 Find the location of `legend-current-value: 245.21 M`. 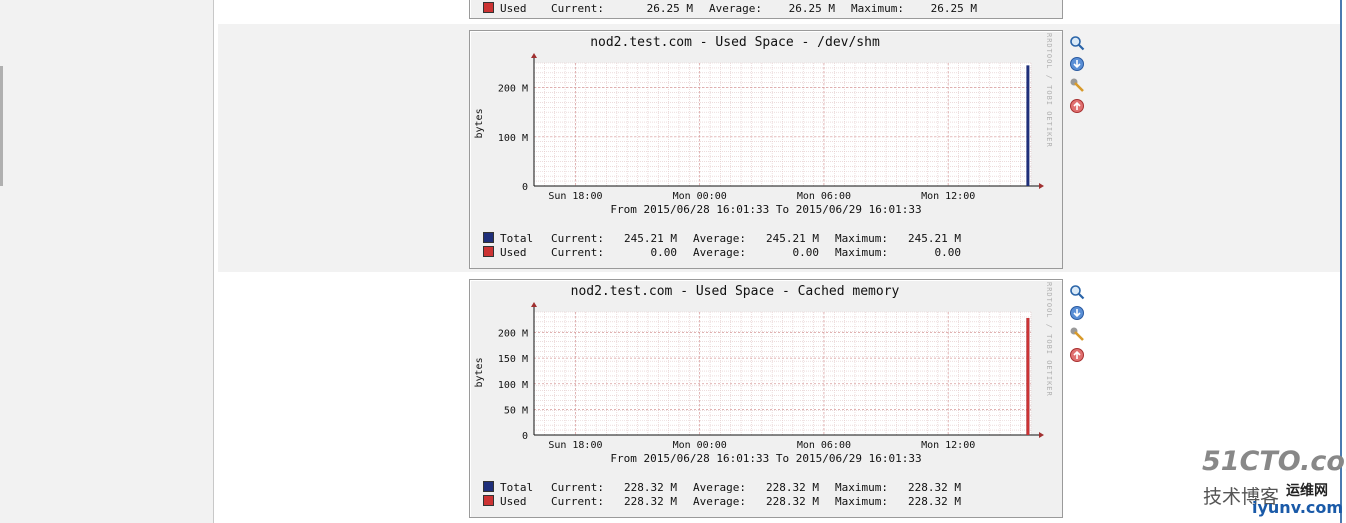

legend-current-value: 245.21 M is located at coordinates (650, 238).